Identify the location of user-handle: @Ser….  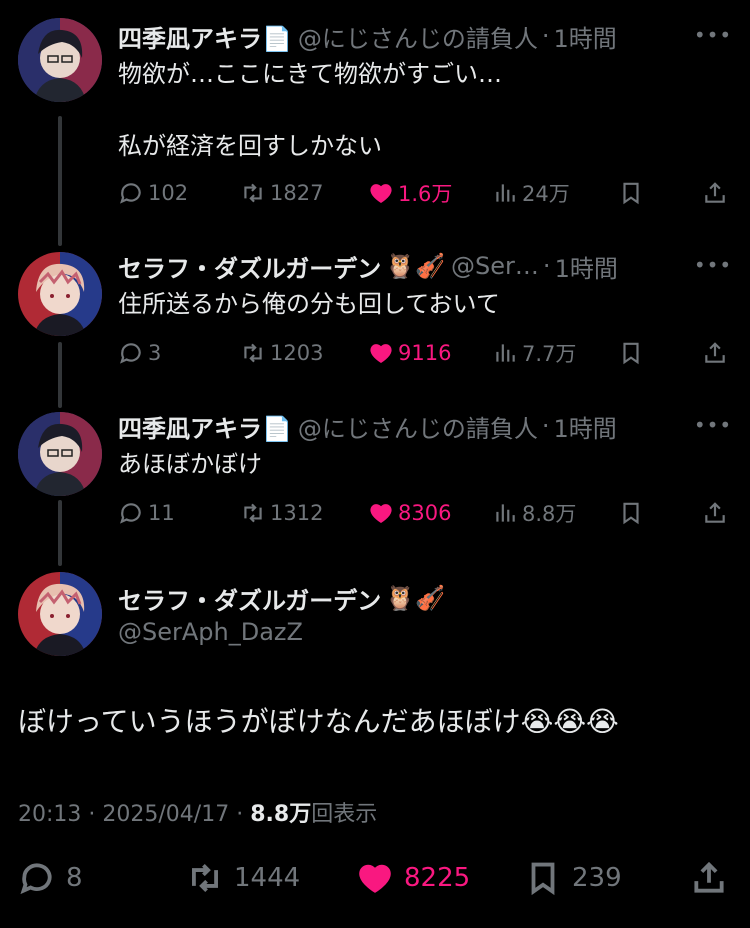
(495, 266).